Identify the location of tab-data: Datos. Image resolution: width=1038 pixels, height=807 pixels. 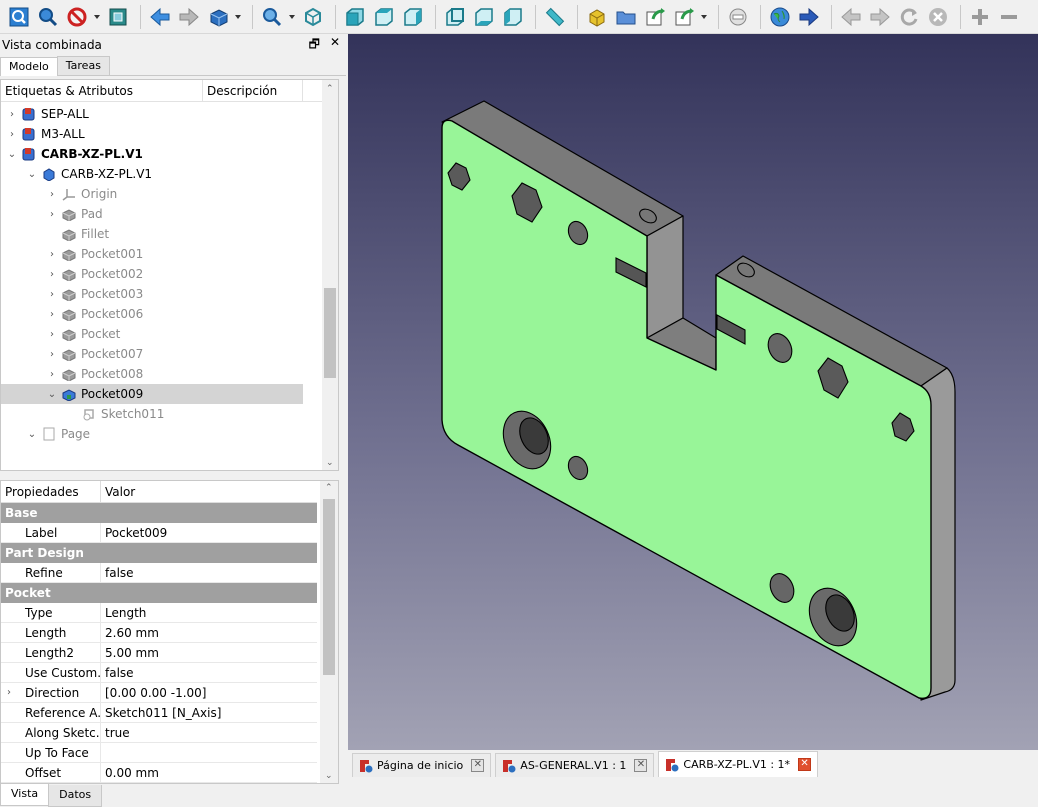
(75, 796).